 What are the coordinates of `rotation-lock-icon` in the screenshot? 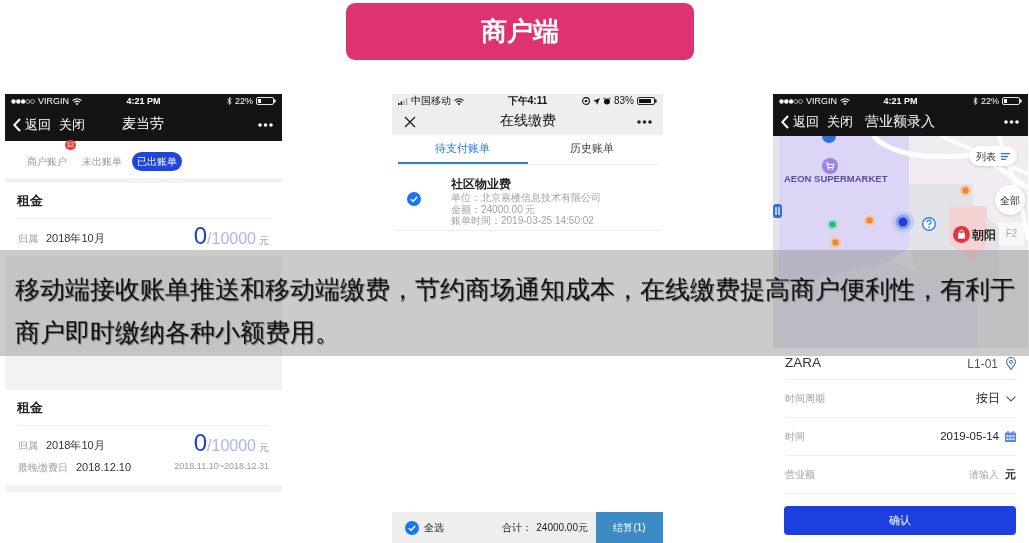 It's located at (586, 101).